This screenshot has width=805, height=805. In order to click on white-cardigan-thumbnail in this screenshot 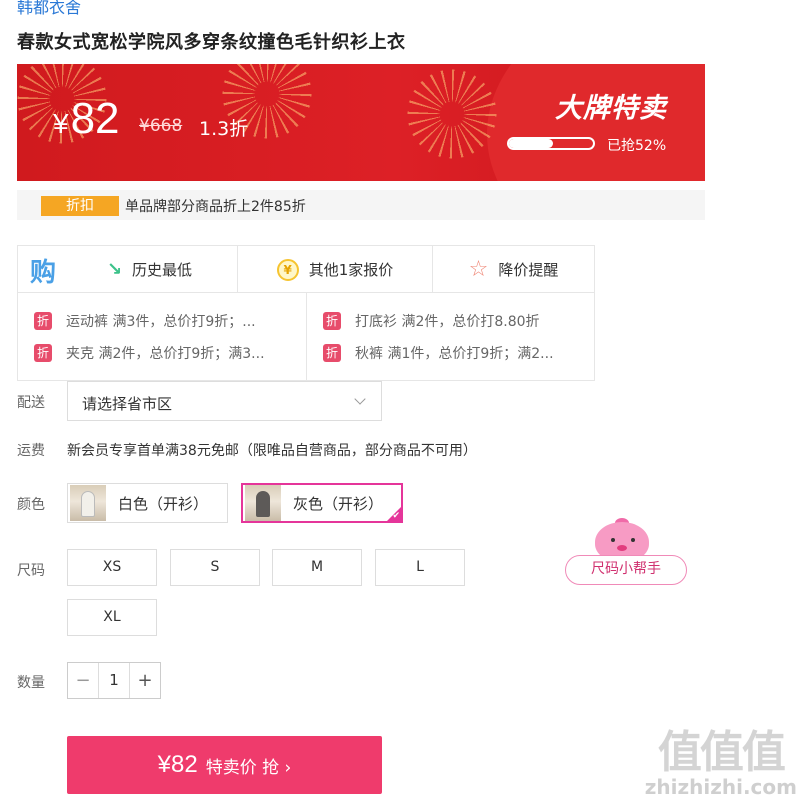, I will do `click(88, 503)`.